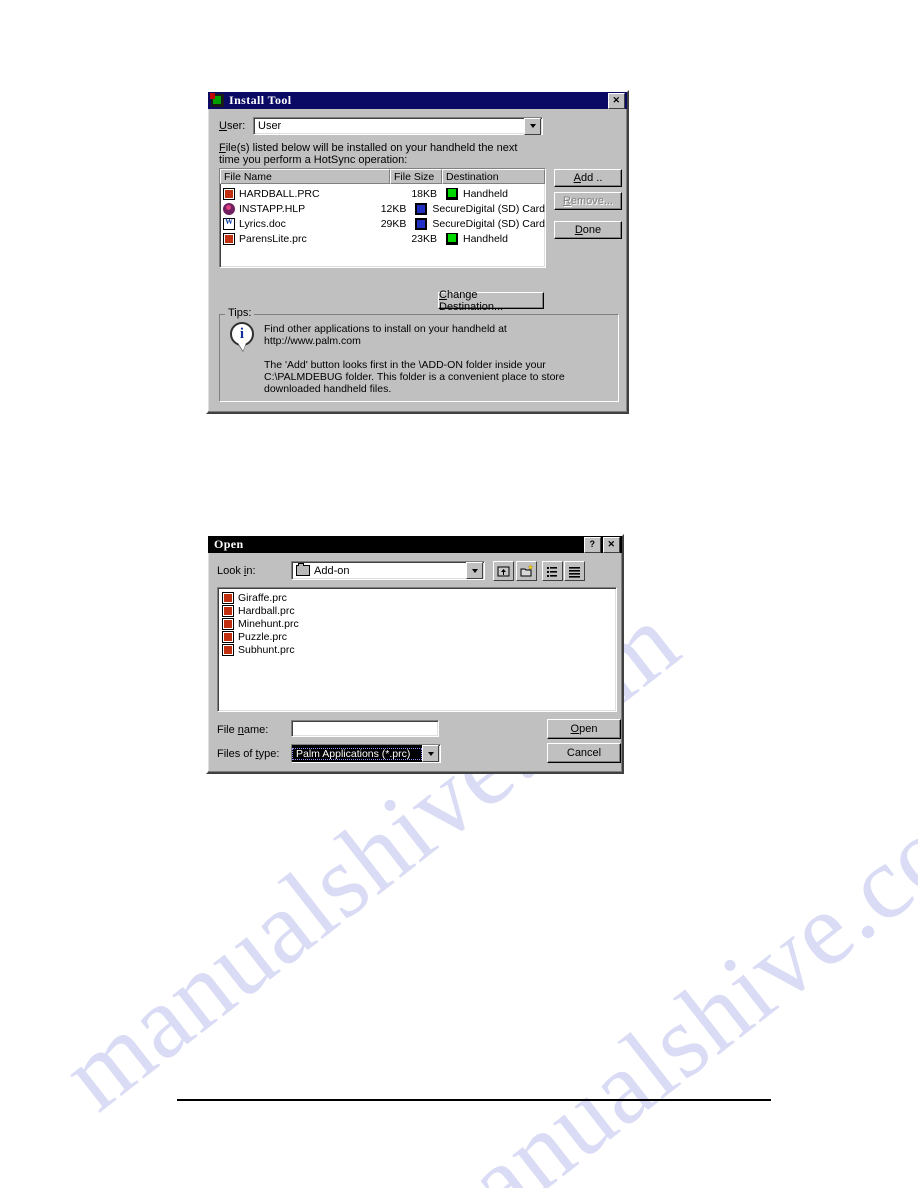 The height and width of the screenshot is (1188, 918). I want to click on file-name: ParensLite.prc, so click(273, 238).